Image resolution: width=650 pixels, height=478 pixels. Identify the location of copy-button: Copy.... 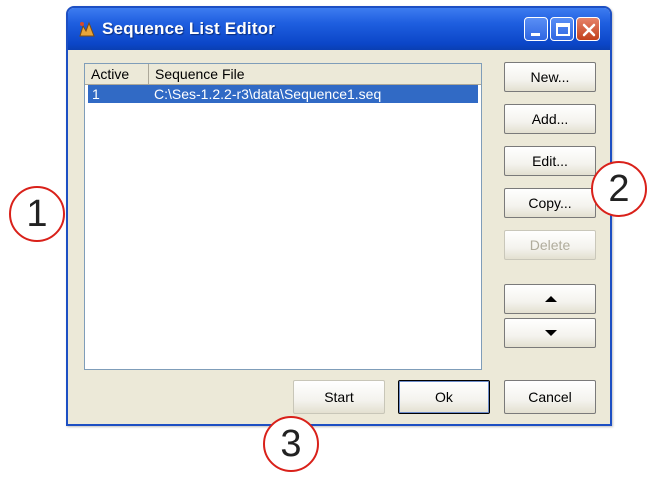
(550, 203).